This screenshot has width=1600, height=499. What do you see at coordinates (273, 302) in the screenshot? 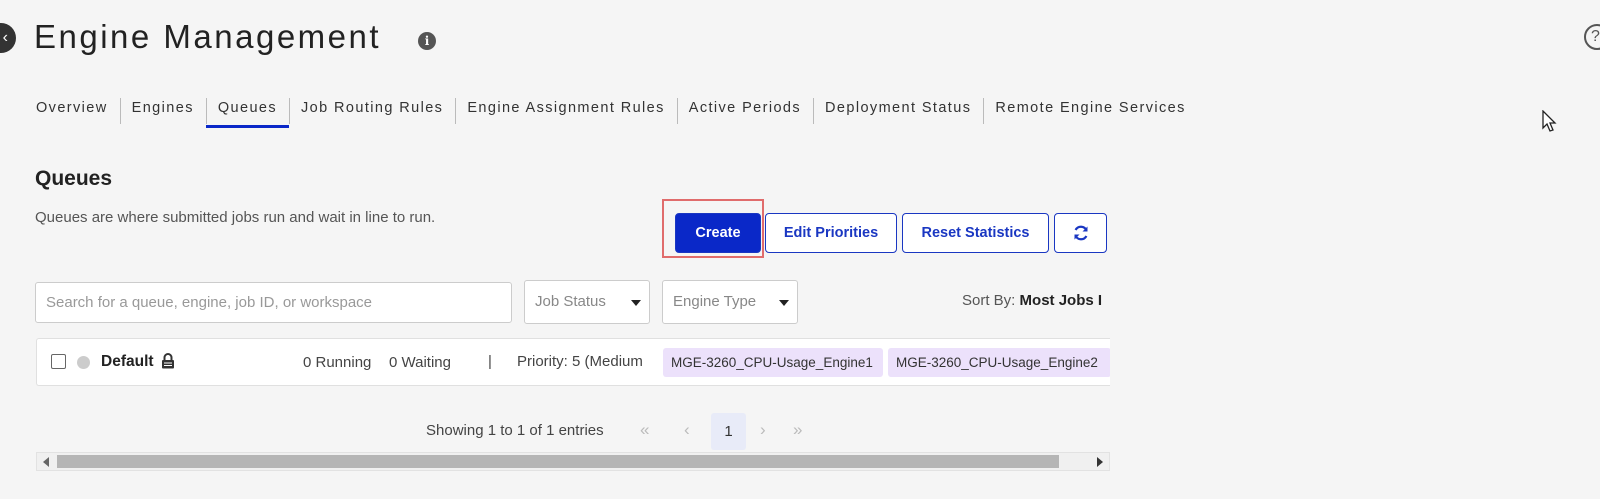
I see `search-input` at bounding box center [273, 302].